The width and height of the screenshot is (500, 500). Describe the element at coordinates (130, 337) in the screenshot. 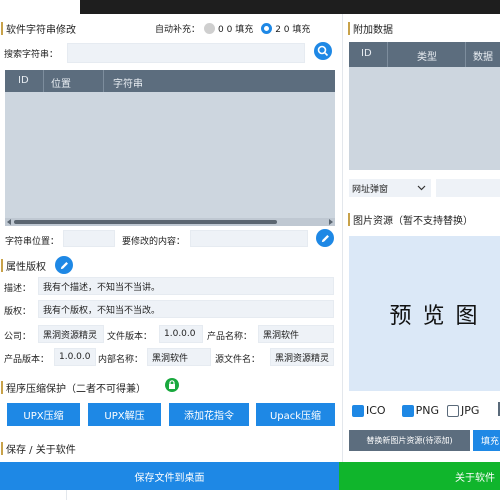

I see `file-version-label: 文件版本：` at that location.